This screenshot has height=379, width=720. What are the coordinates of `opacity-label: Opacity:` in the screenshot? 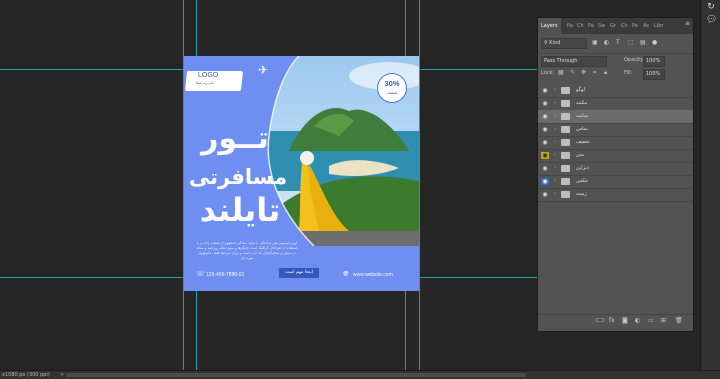 It's located at (634, 60).